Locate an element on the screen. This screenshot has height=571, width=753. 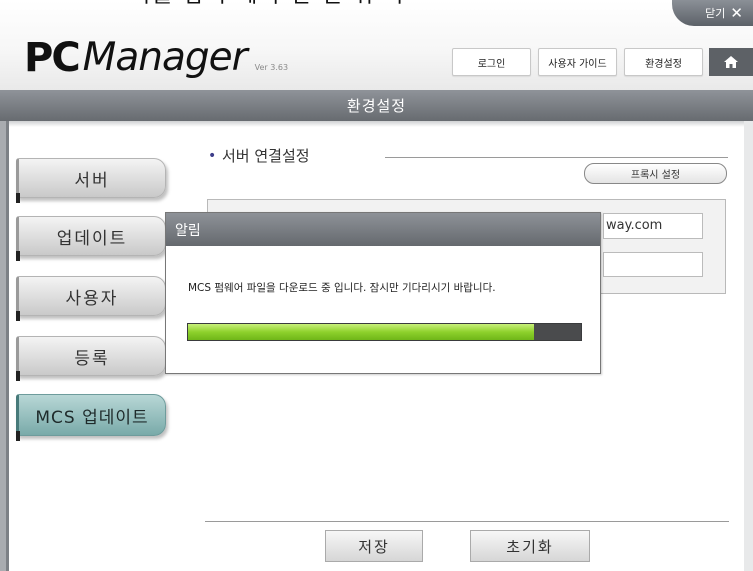
page-title: 환경설정 is located at coordinates (376, 106).